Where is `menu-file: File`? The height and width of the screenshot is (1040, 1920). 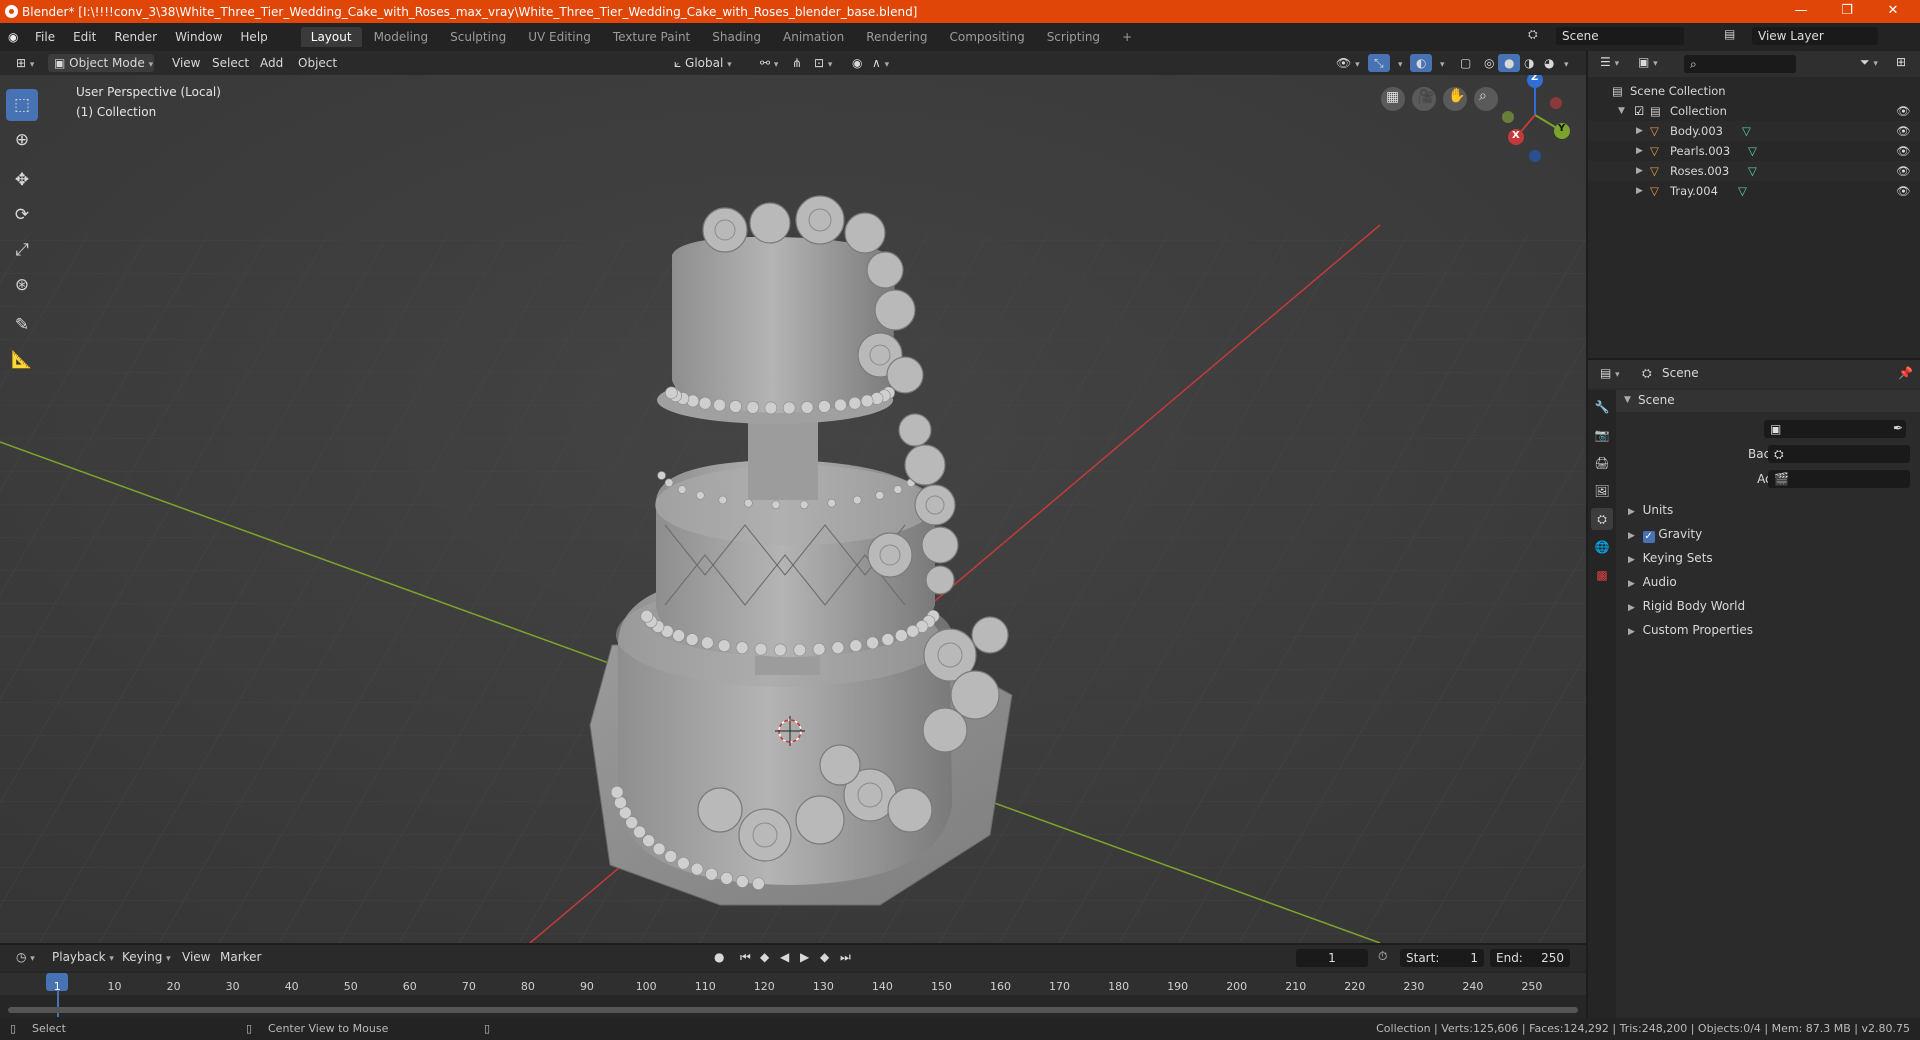 menu-file: File is located at coordinates (45, 37).